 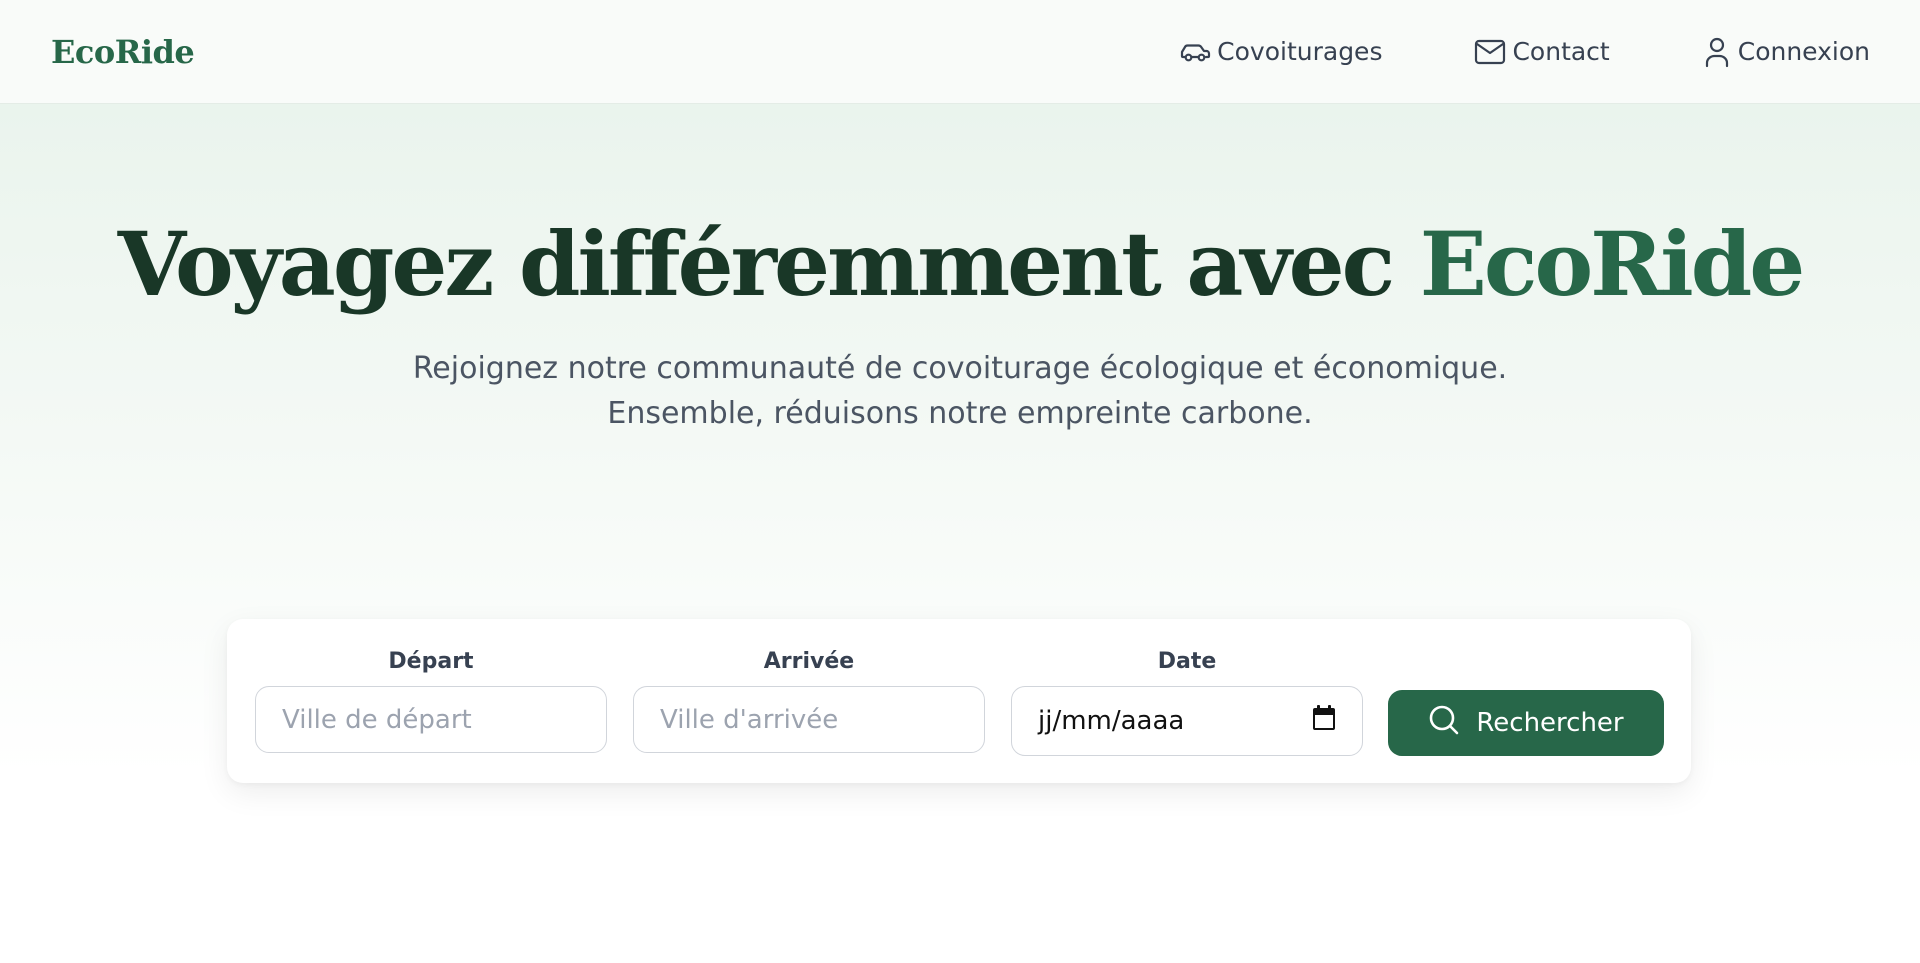 I want to click on departure-field: Départ, so click(x=431, y=701).